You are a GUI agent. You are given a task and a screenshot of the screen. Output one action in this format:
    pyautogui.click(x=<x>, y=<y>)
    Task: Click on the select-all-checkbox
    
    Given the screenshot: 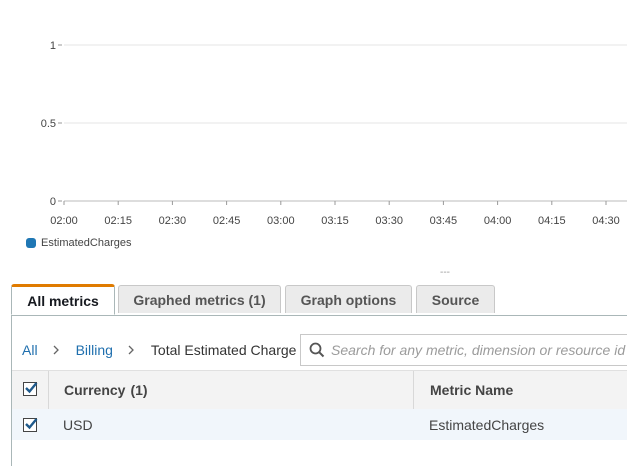 What is the action you would take?
    pyautogui.click(x=30, y=389)
    